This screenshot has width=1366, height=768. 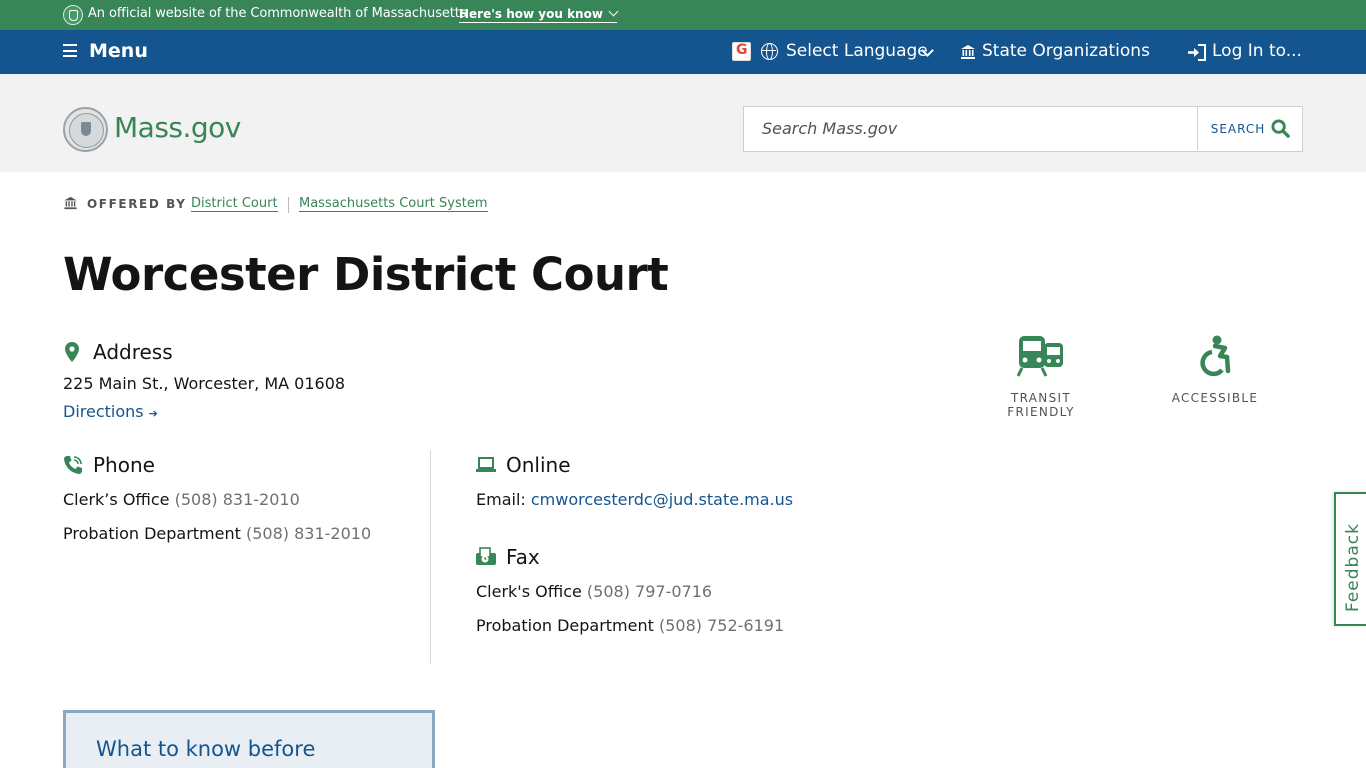 What do you see at coordinates (366, 274) in the screenshot?
I see `page-title: Worcester District Court` at bounding box center [366, 274].